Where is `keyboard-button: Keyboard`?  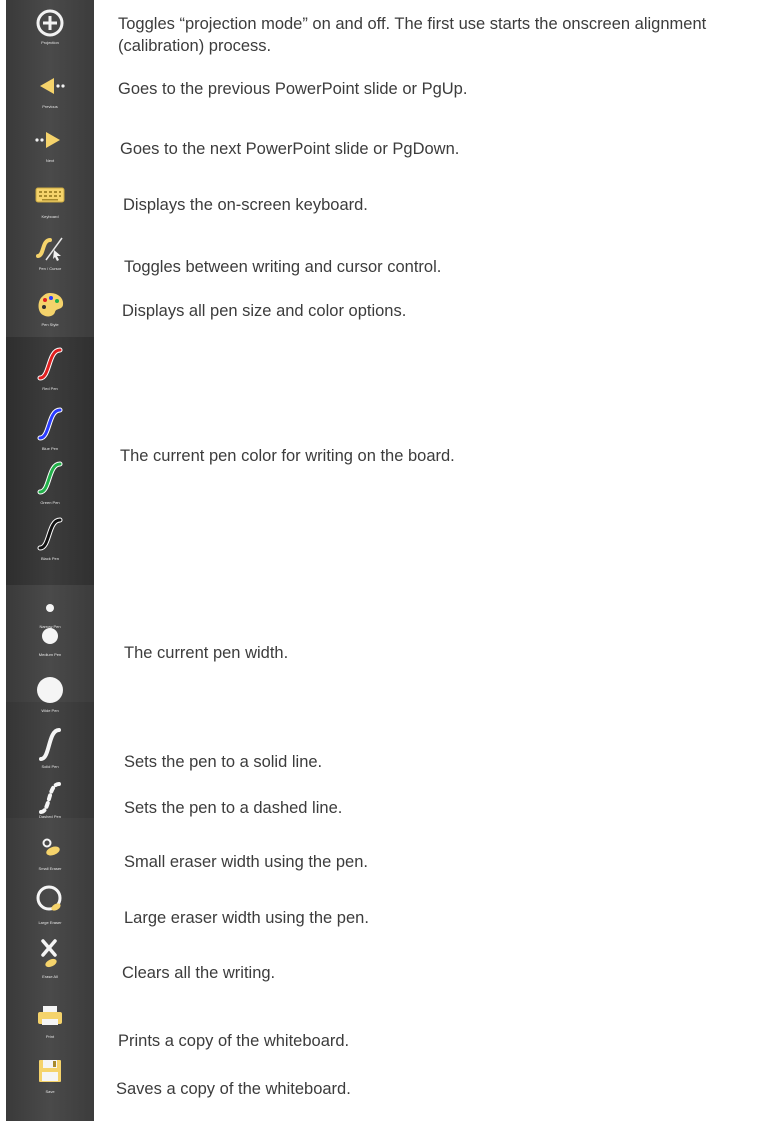
keyboard-button: Keyboard is located at coordinates (50, 202).